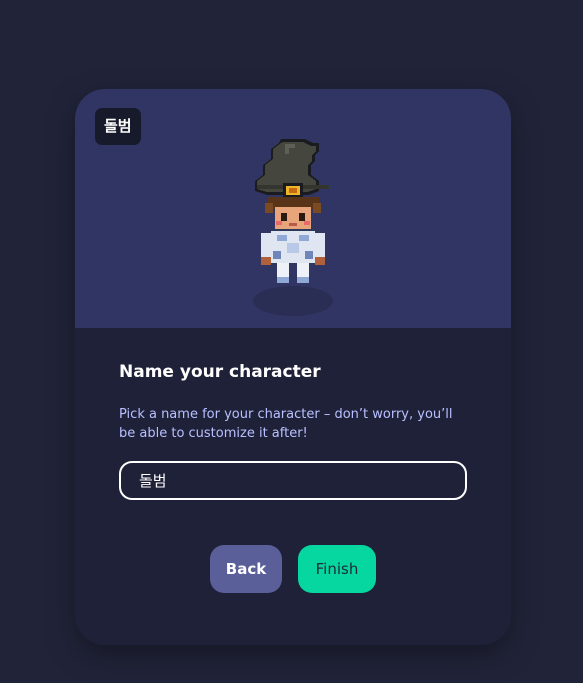  Describe the element at coordinates (220, 372) in the screenshot. I see `form-title: Name your character` at that location.